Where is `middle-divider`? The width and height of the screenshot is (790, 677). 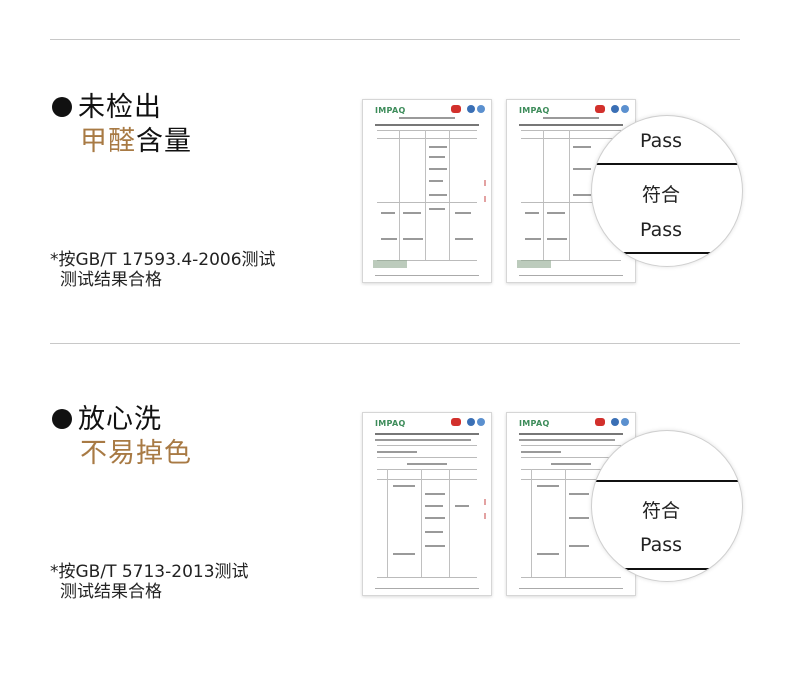 middle-divider is located at coordinates (395, 343).